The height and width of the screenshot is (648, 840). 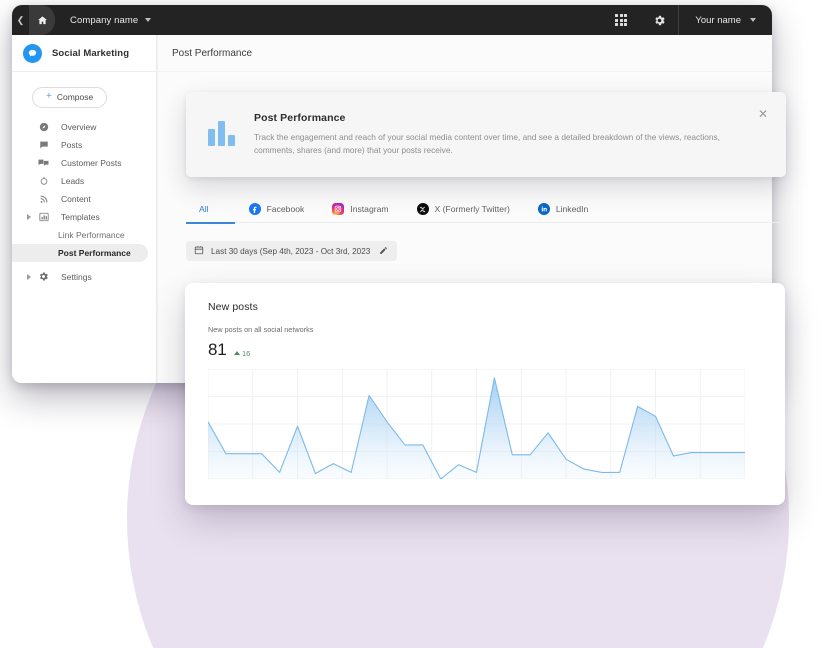 What do you see at coordinates (204, 209) in the screenshot?
I see `tab-label: All` at bounding box center [204, 209].